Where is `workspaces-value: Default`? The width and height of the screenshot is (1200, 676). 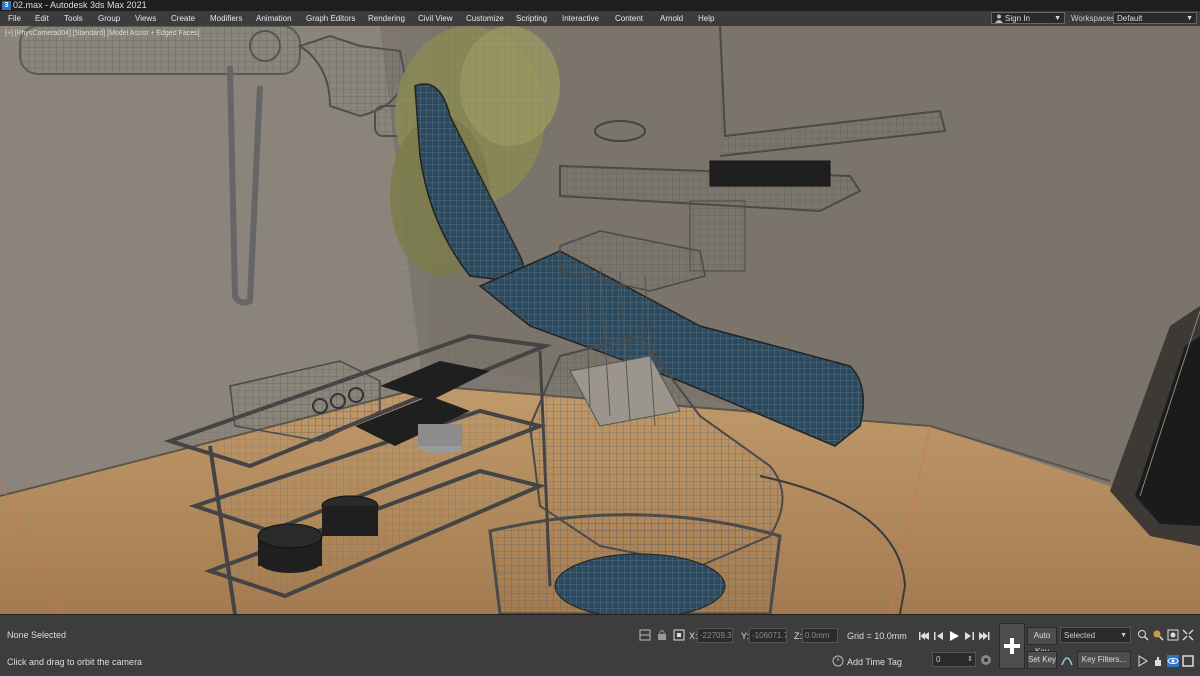 workspaces-value: Default is located at coordinates (1130, 18).